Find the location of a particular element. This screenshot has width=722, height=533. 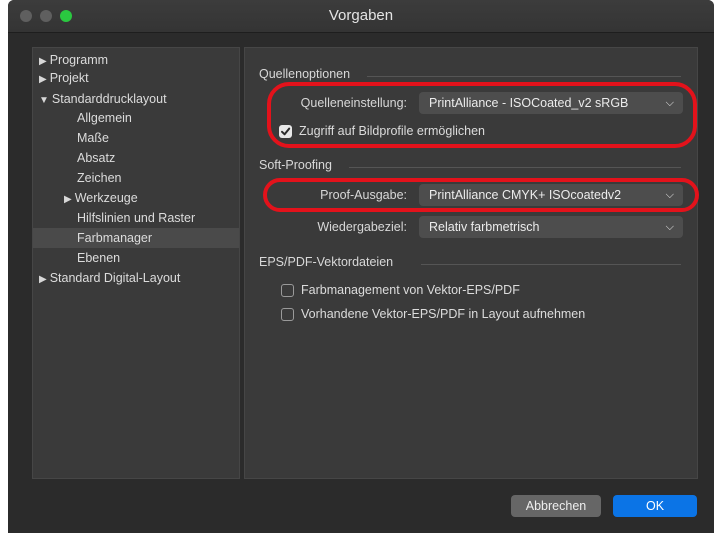

ok-button: OK is located at coordinates (655, 506).